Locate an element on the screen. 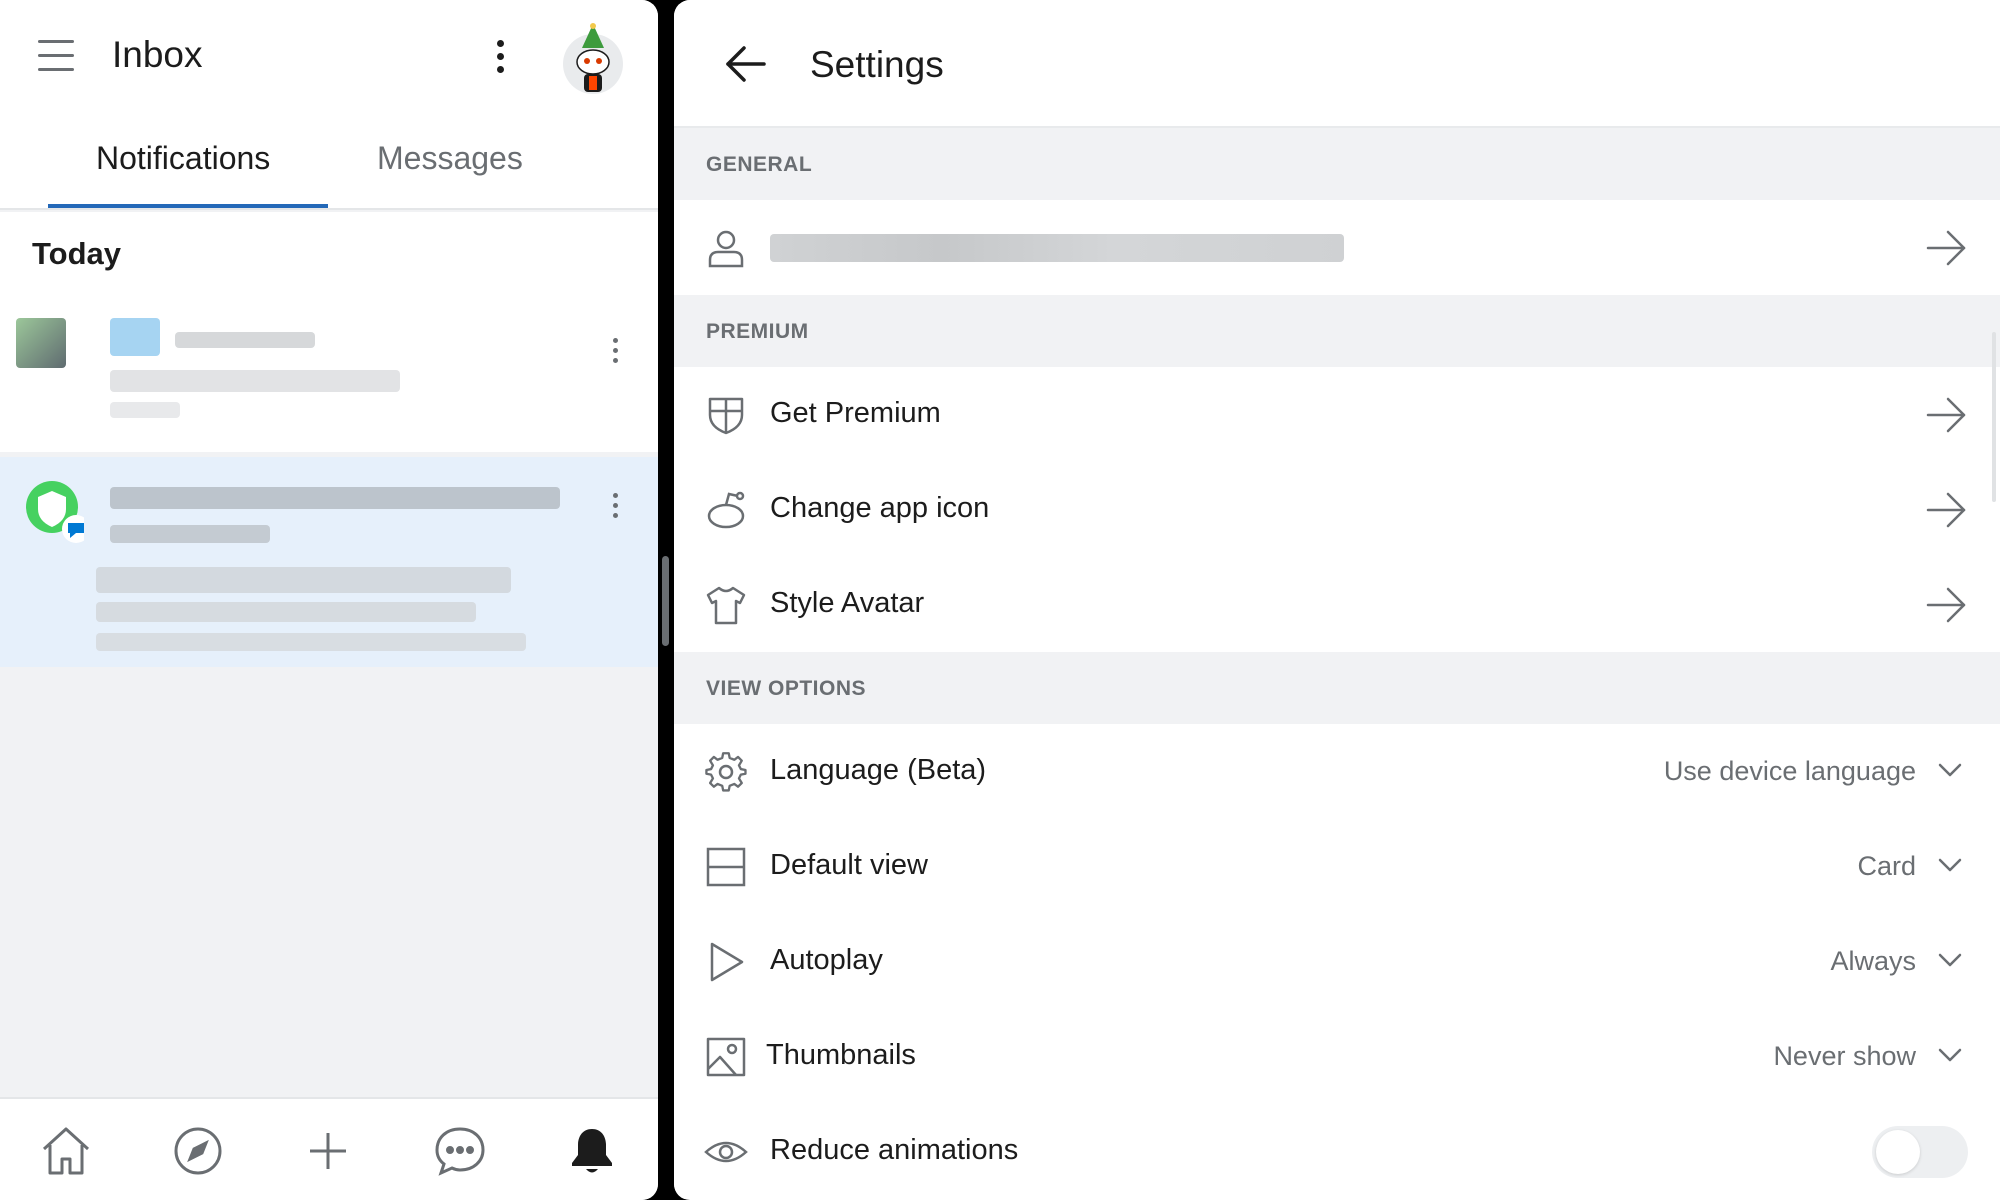 Image resolution: width=2000 pixels, height=1200 pixels. tshirt-icon is located at coordinates (726, 605).